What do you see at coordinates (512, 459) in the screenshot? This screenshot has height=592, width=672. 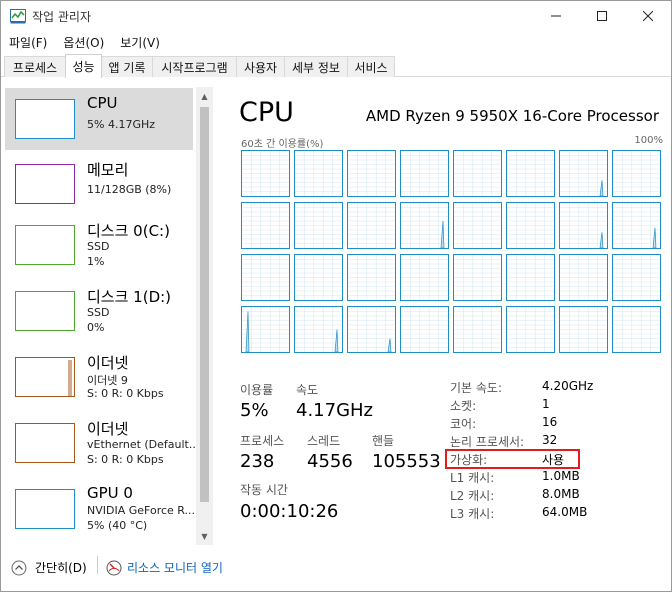 I see `virtualization-highlight-box` at bounding box center [512, 459].